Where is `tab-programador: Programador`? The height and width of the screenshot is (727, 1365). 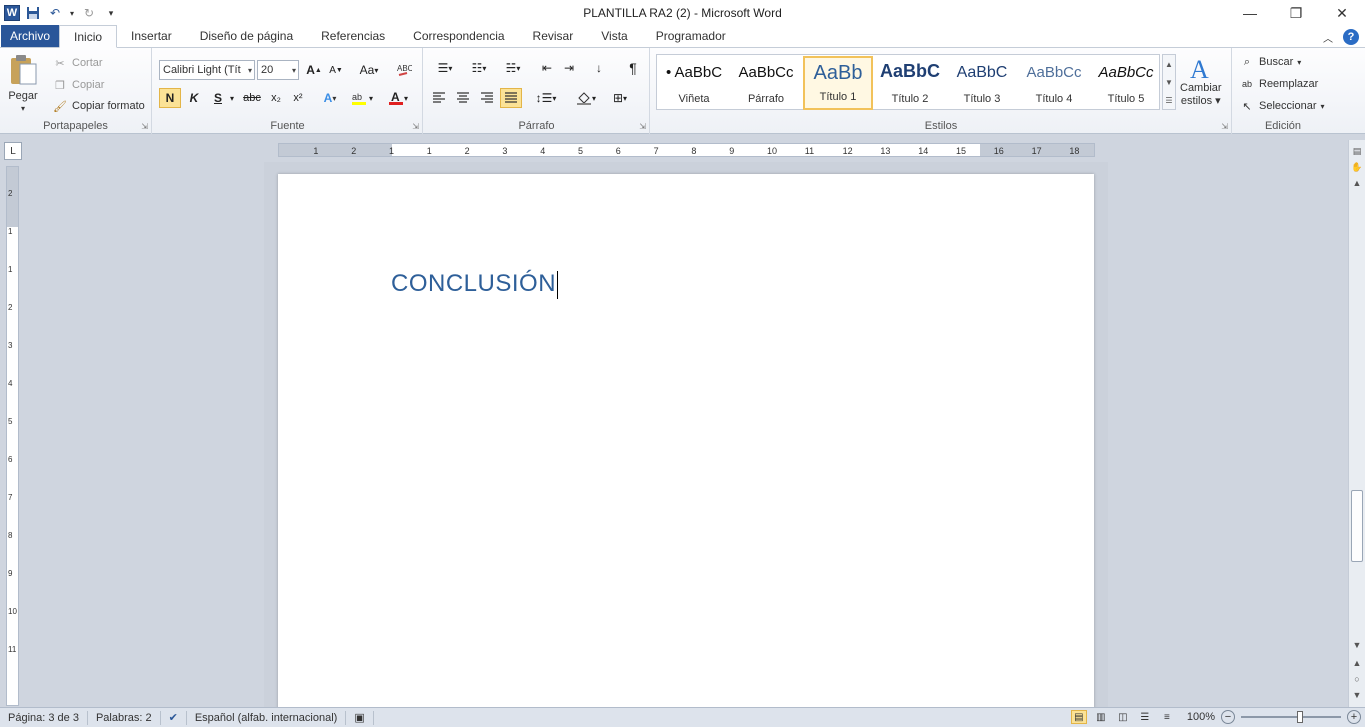
tab-programador: Programador is located at coordinates (691, 36).